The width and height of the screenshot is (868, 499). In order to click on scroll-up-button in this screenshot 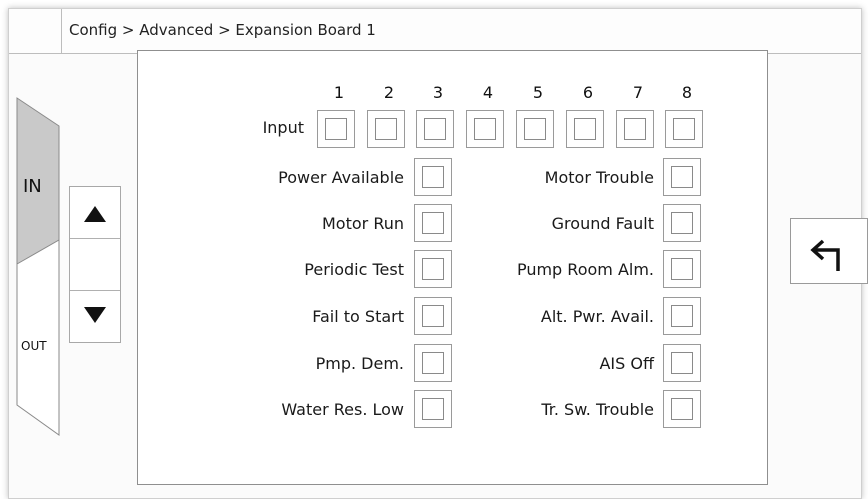, I will do `click(95, 212)`.